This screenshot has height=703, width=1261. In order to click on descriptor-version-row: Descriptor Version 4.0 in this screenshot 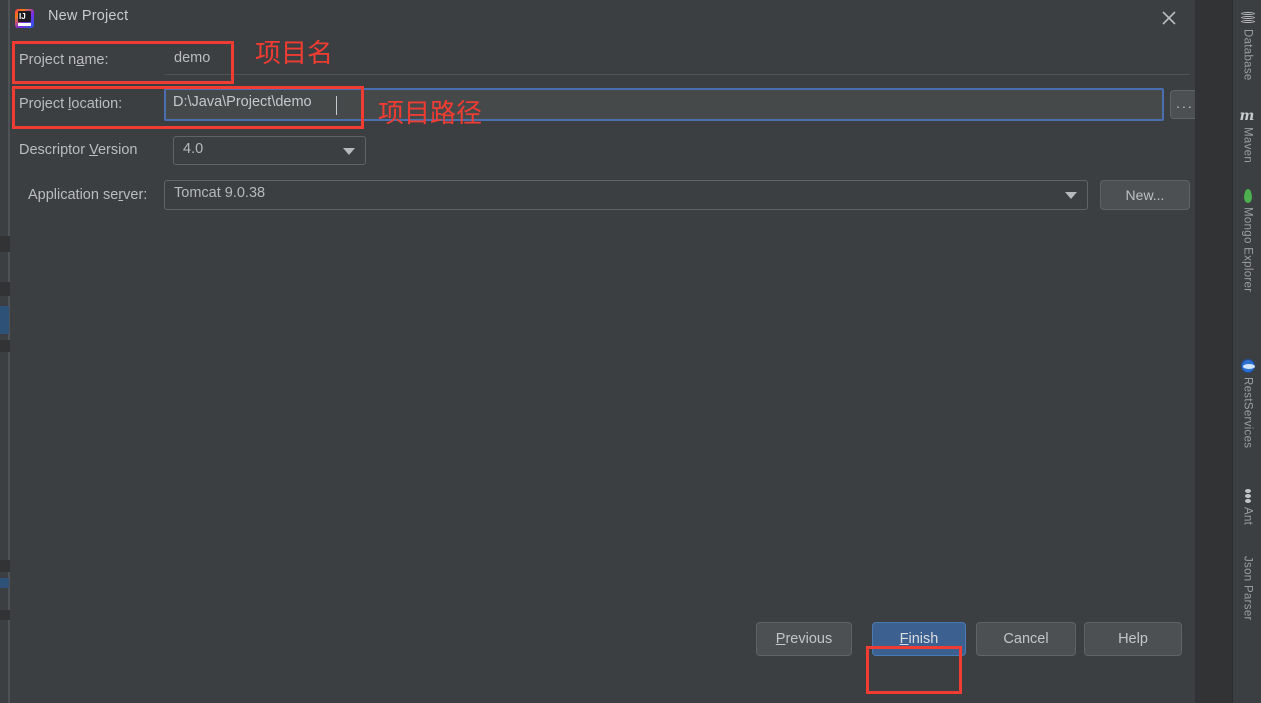, I will do `click(602, 151)`.